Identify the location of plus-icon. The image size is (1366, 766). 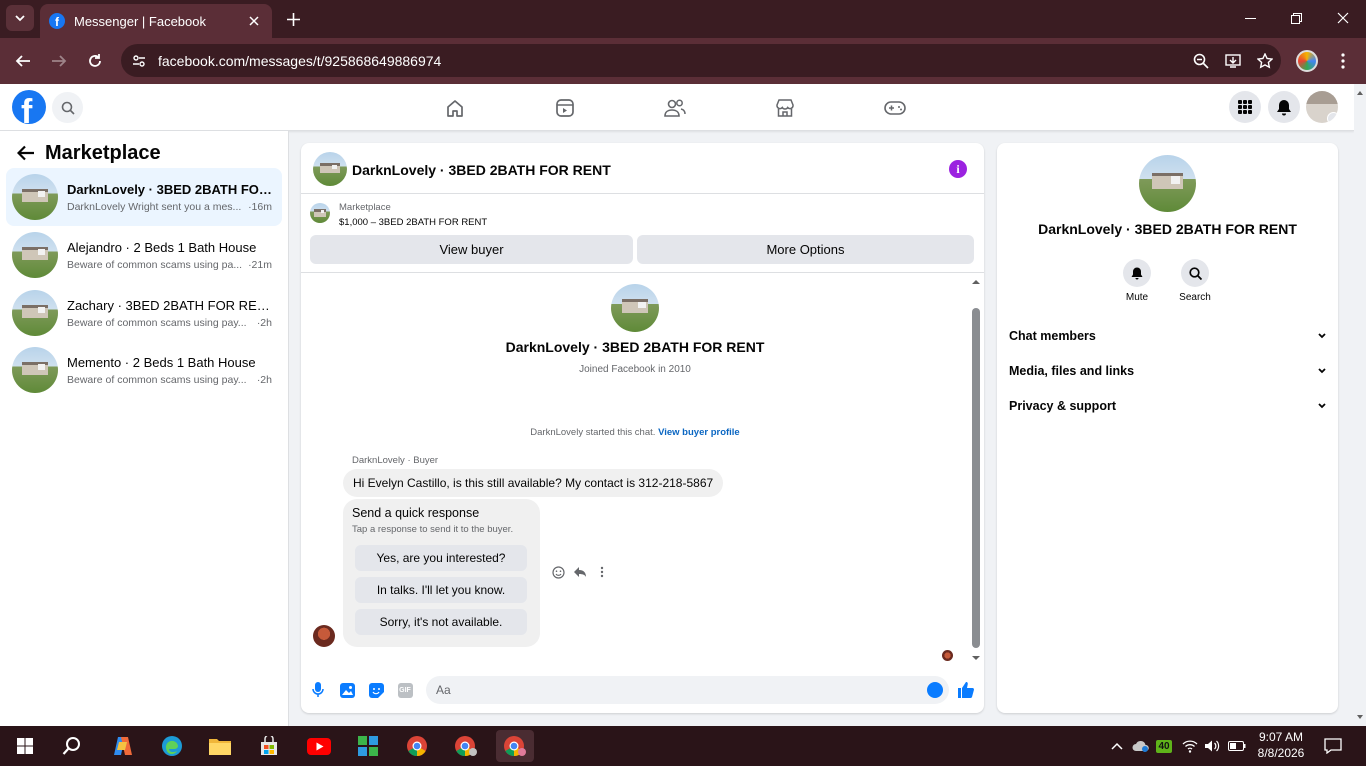
(293, 19).